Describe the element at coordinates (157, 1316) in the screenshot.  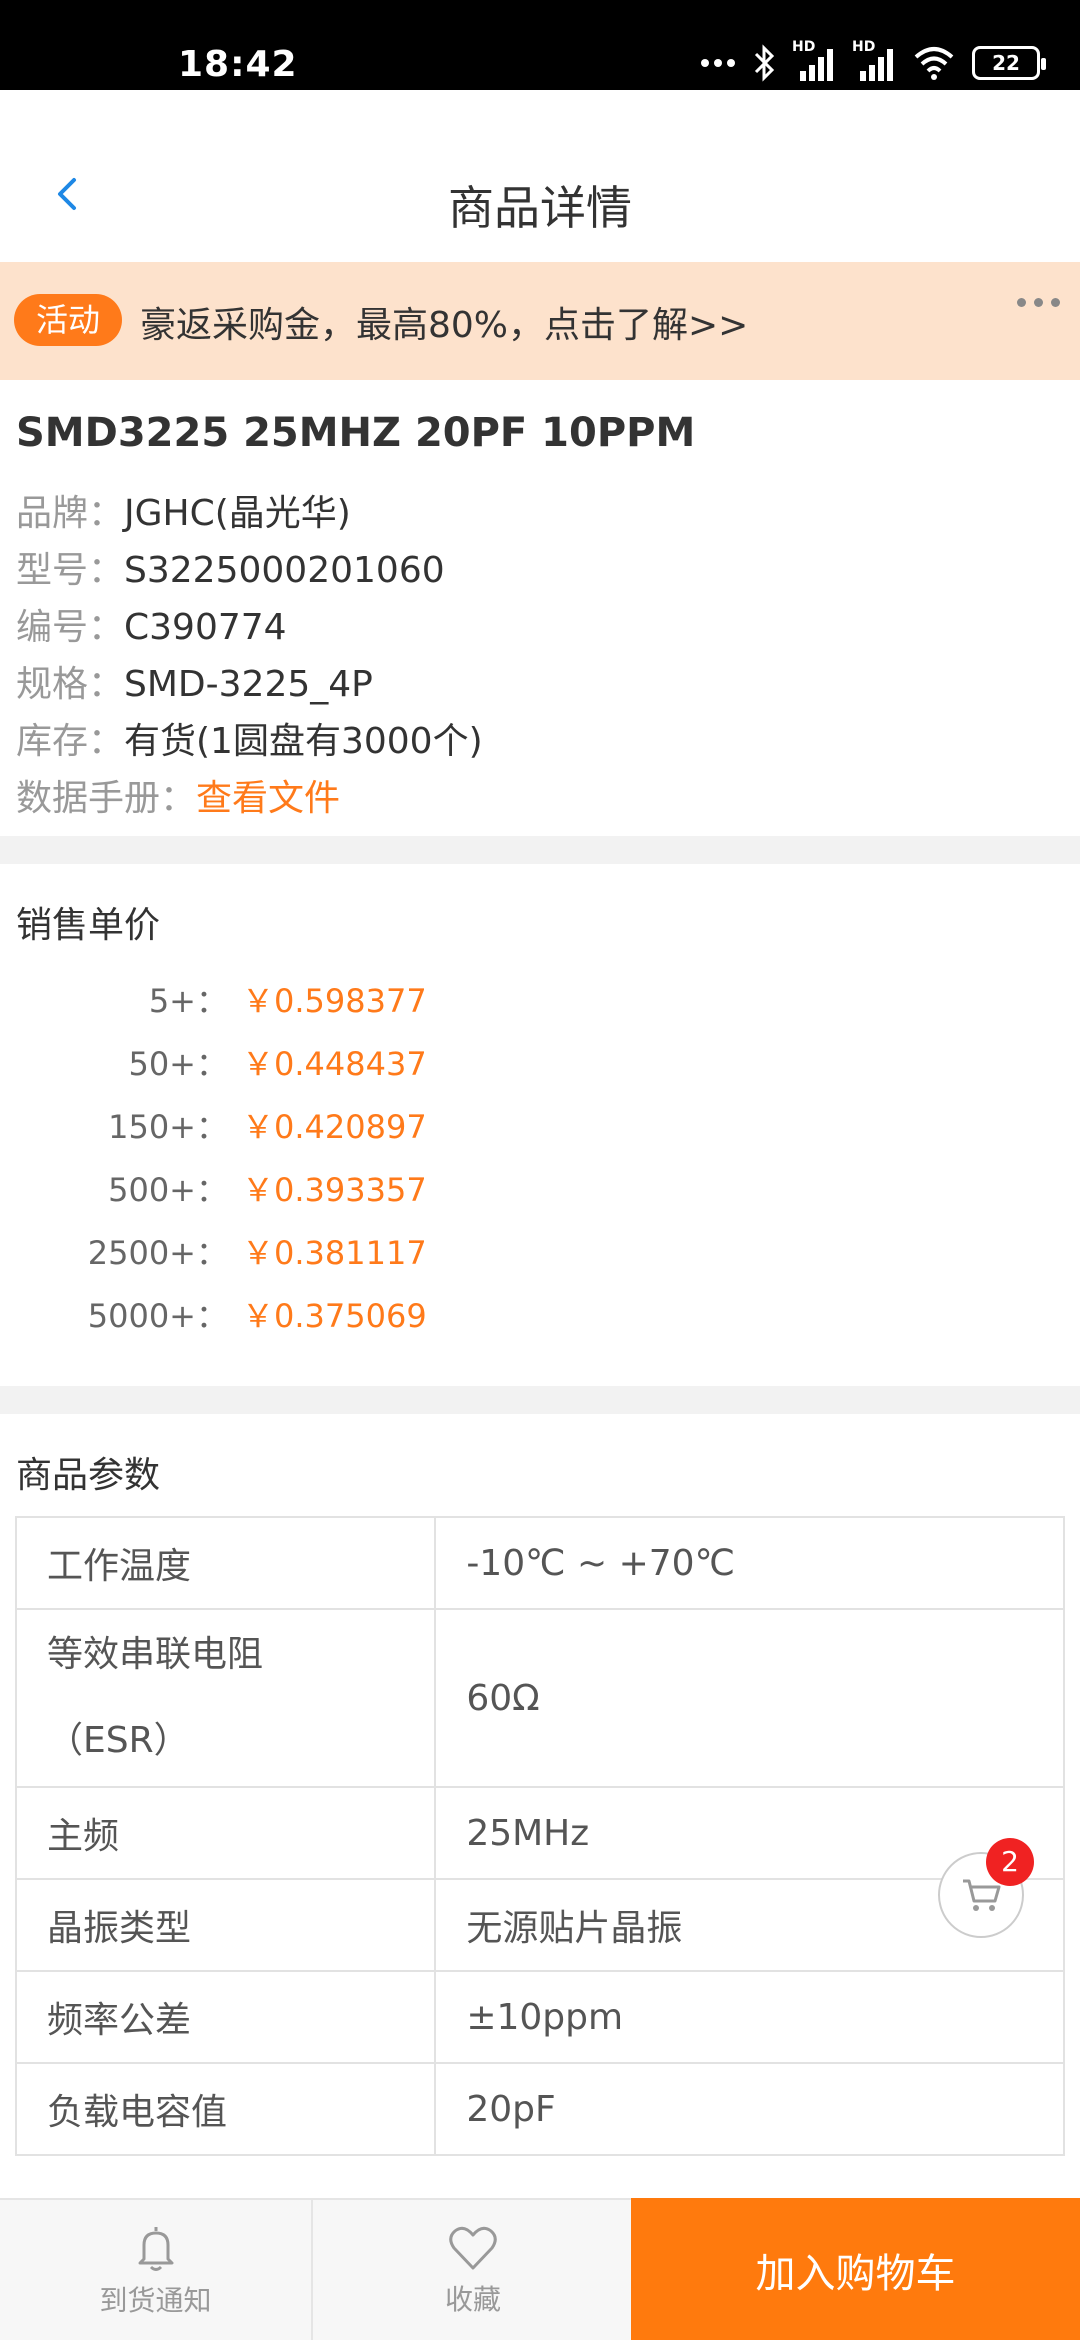
I see `price-tier-qty: 5000+：` at that location.